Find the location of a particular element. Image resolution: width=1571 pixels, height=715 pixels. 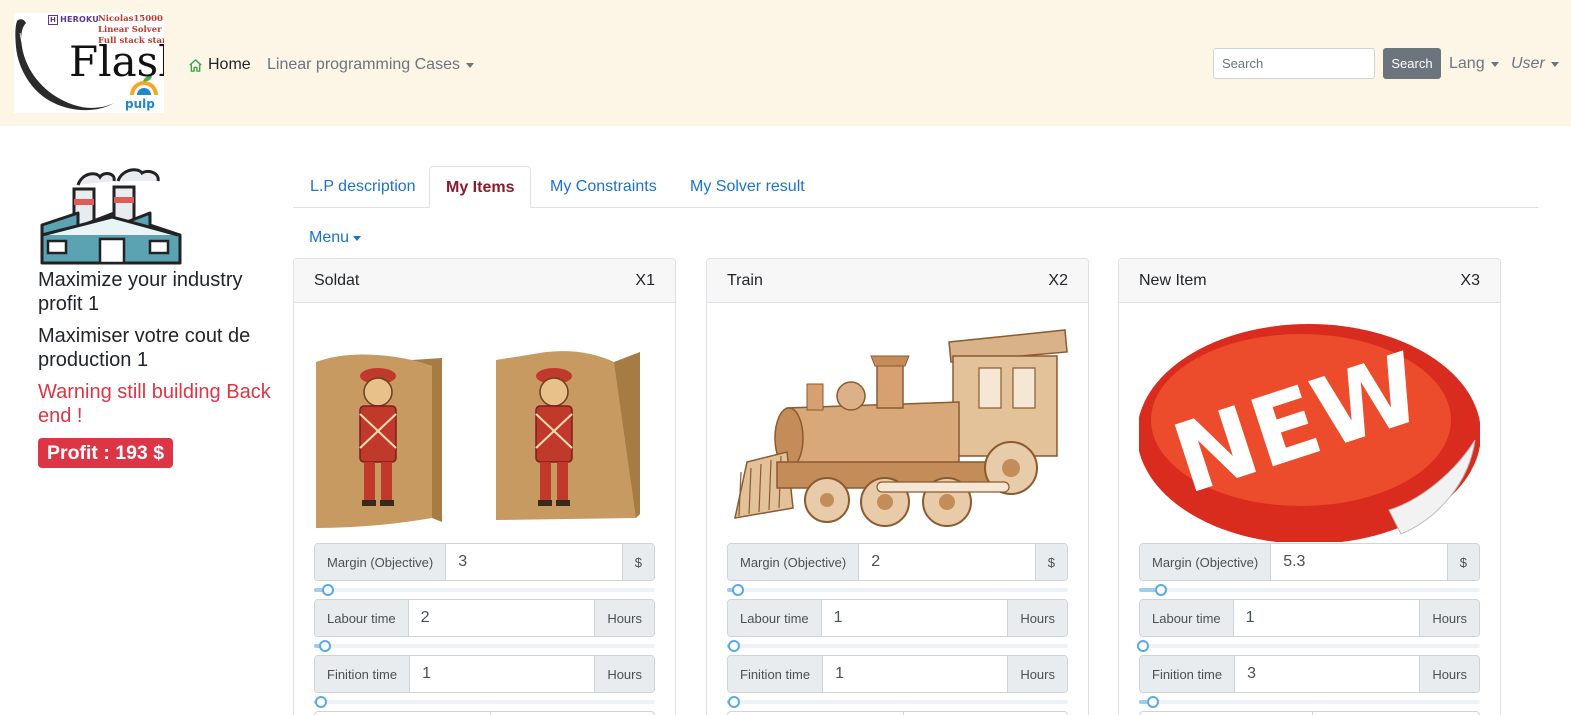

margin-field: Margin (Objective) 3 $ is located at coordinates (484, 562).